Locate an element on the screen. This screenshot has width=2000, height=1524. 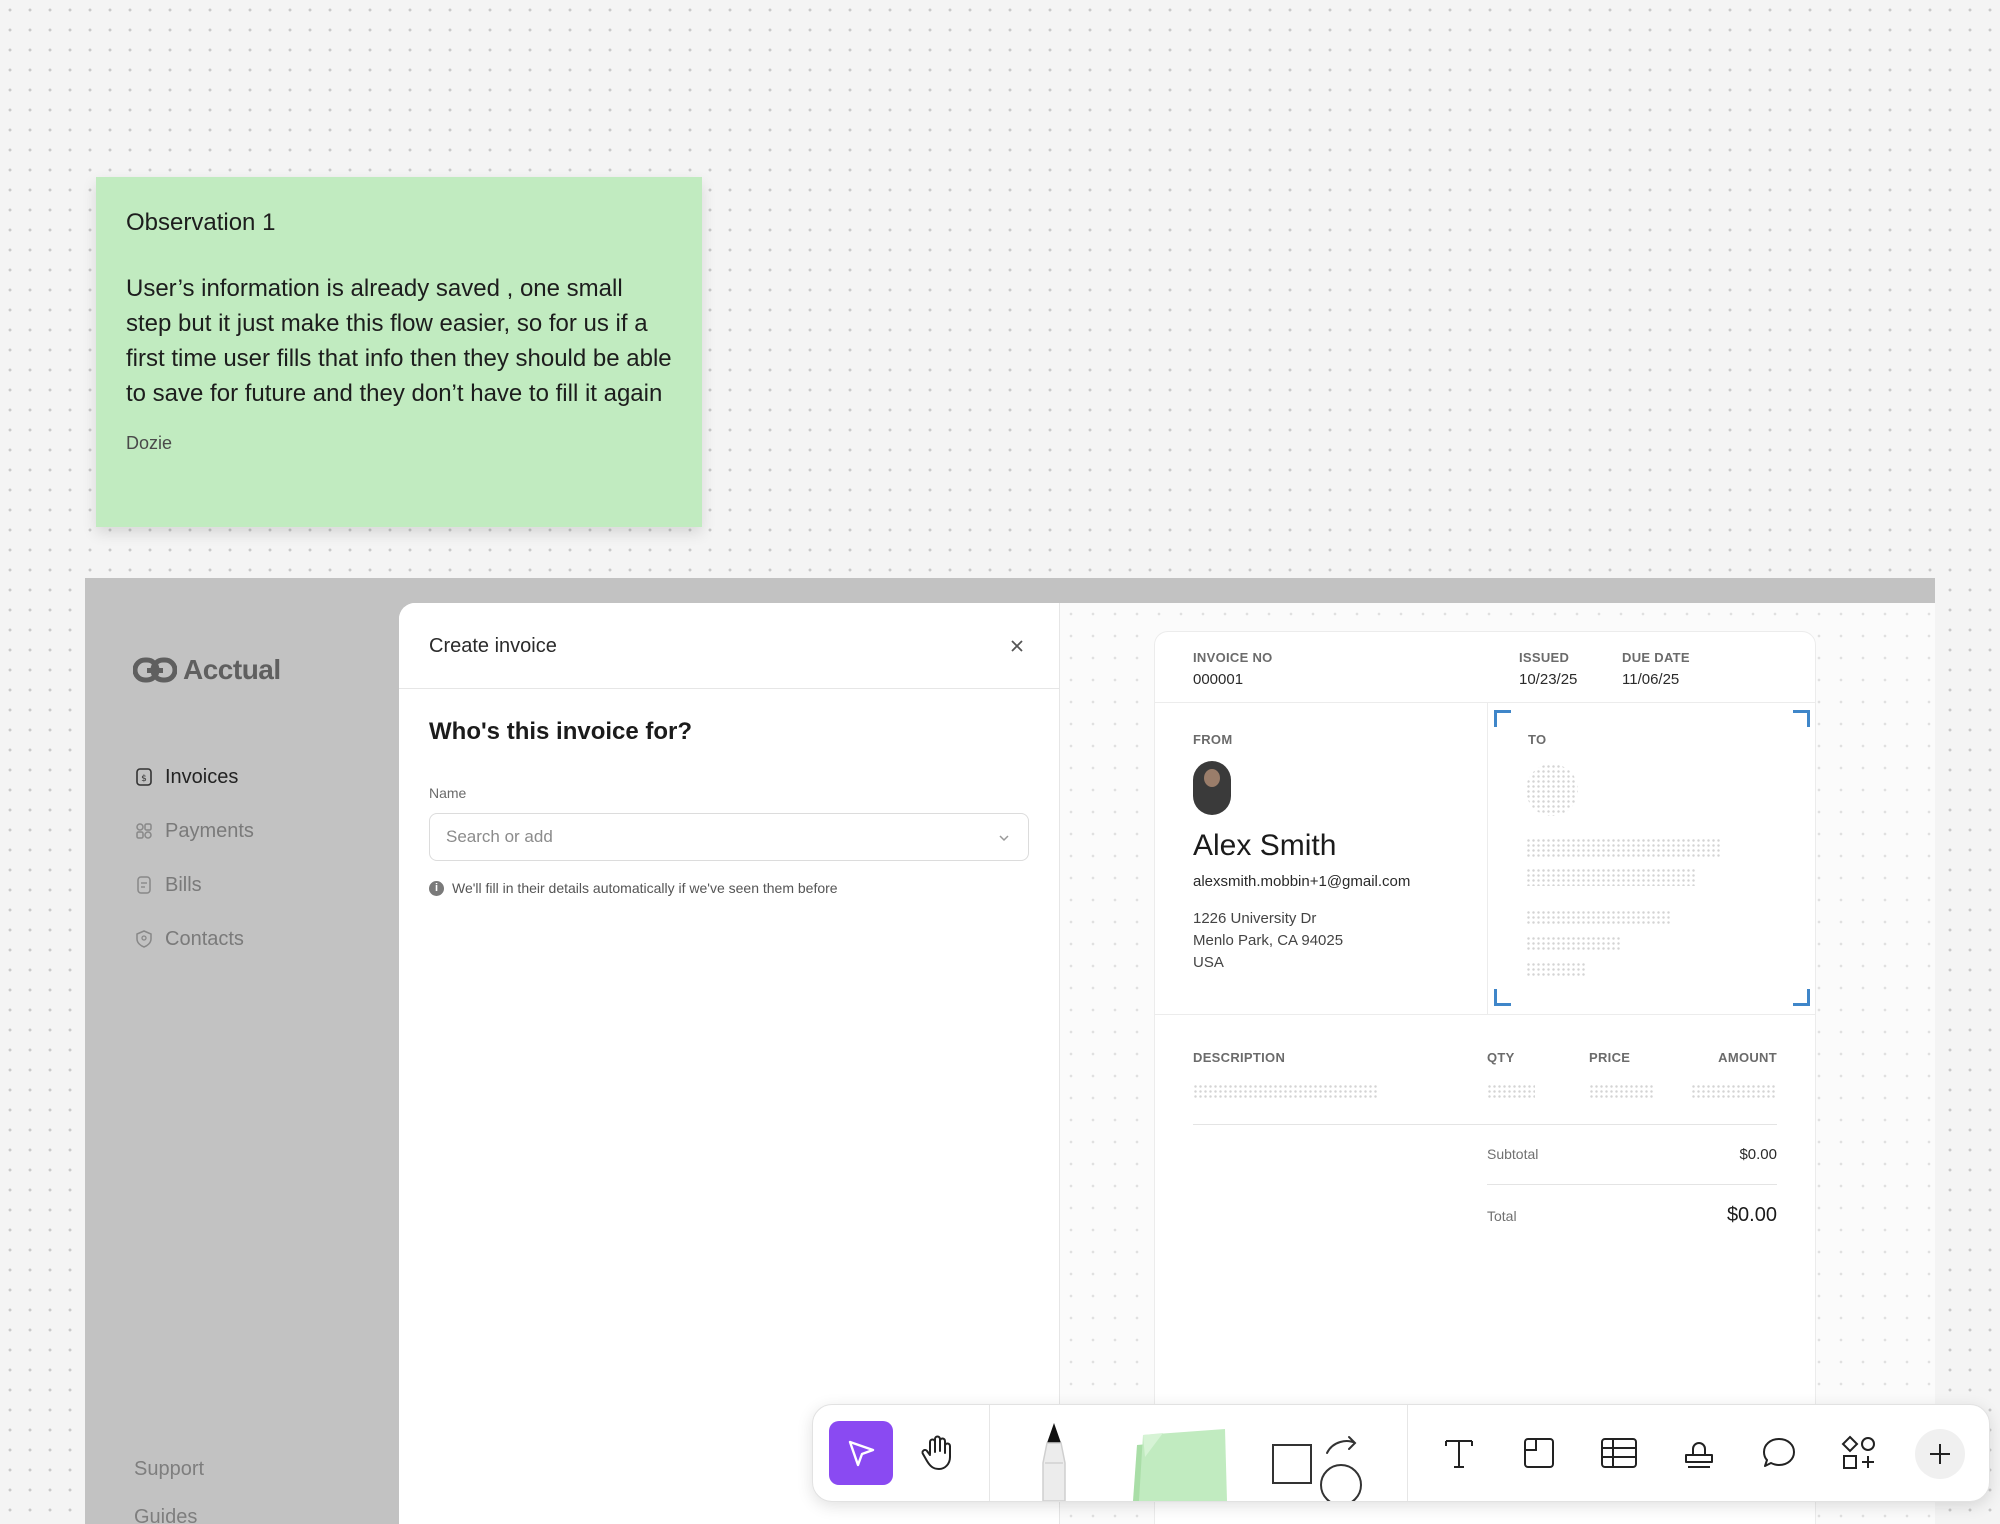
sidebar-nav: $ Invoices Payments Bills Contacts is located at coordinates (194, 858).